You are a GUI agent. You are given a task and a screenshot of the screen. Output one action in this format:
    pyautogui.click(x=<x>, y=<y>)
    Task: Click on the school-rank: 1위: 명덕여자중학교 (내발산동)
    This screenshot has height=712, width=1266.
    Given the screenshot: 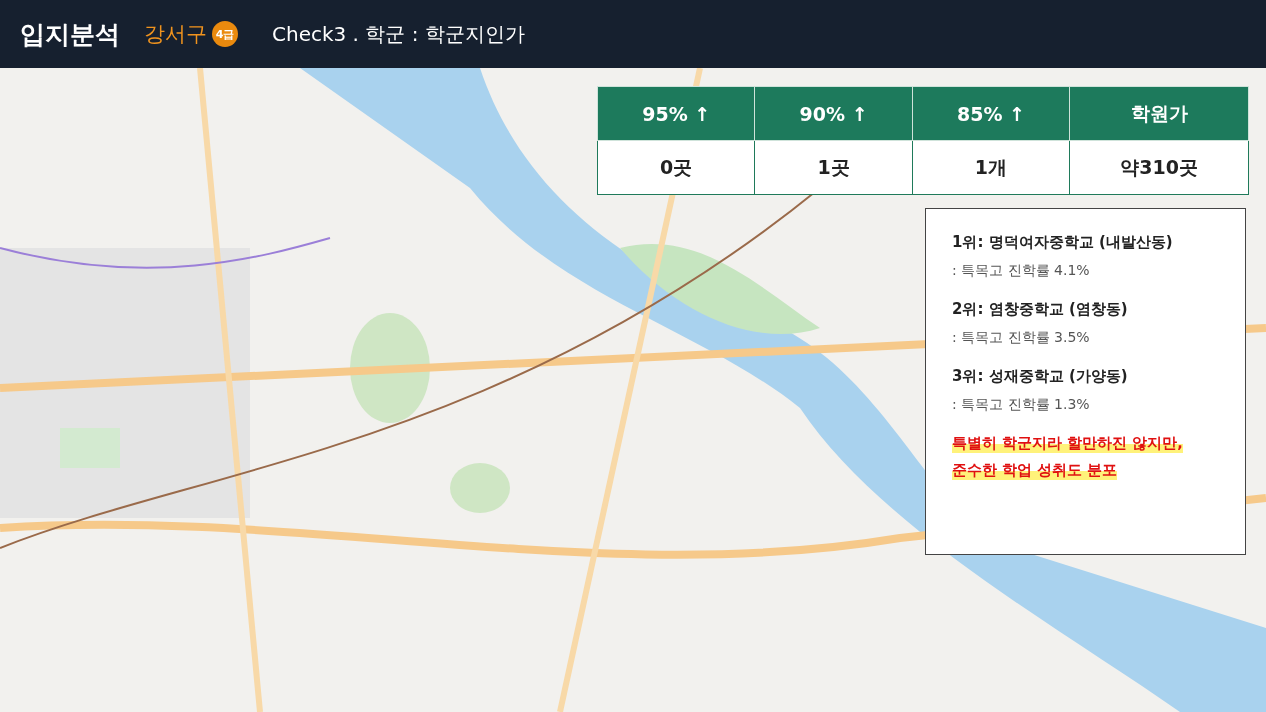 What is the action you would take?
    pyautogui.click(x=1063, y=242)
    